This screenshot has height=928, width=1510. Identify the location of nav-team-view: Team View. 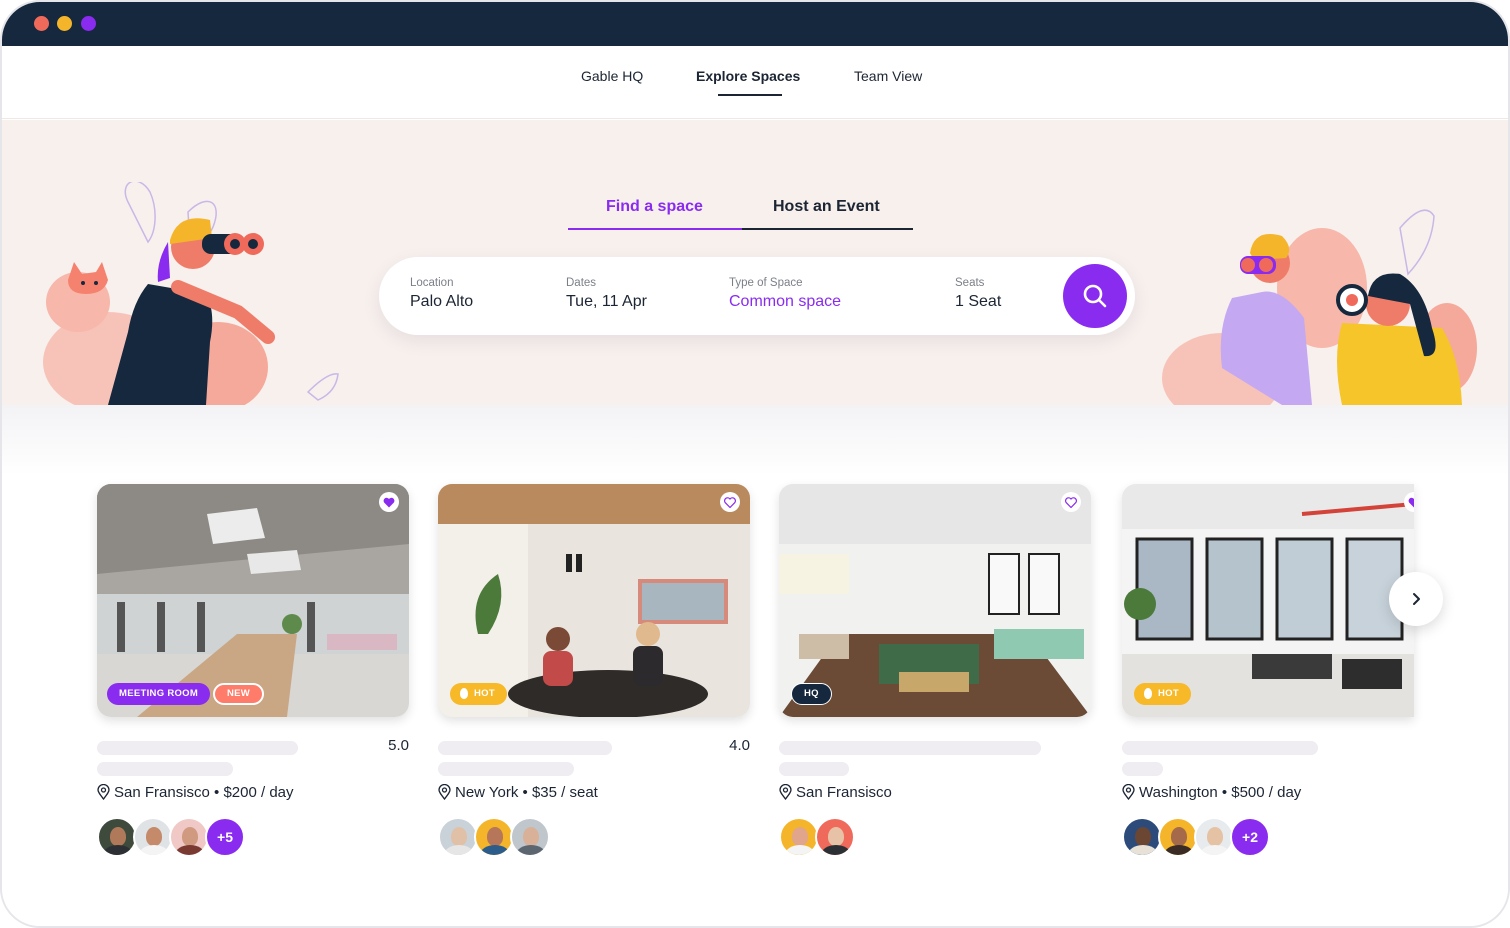
(888, 76).